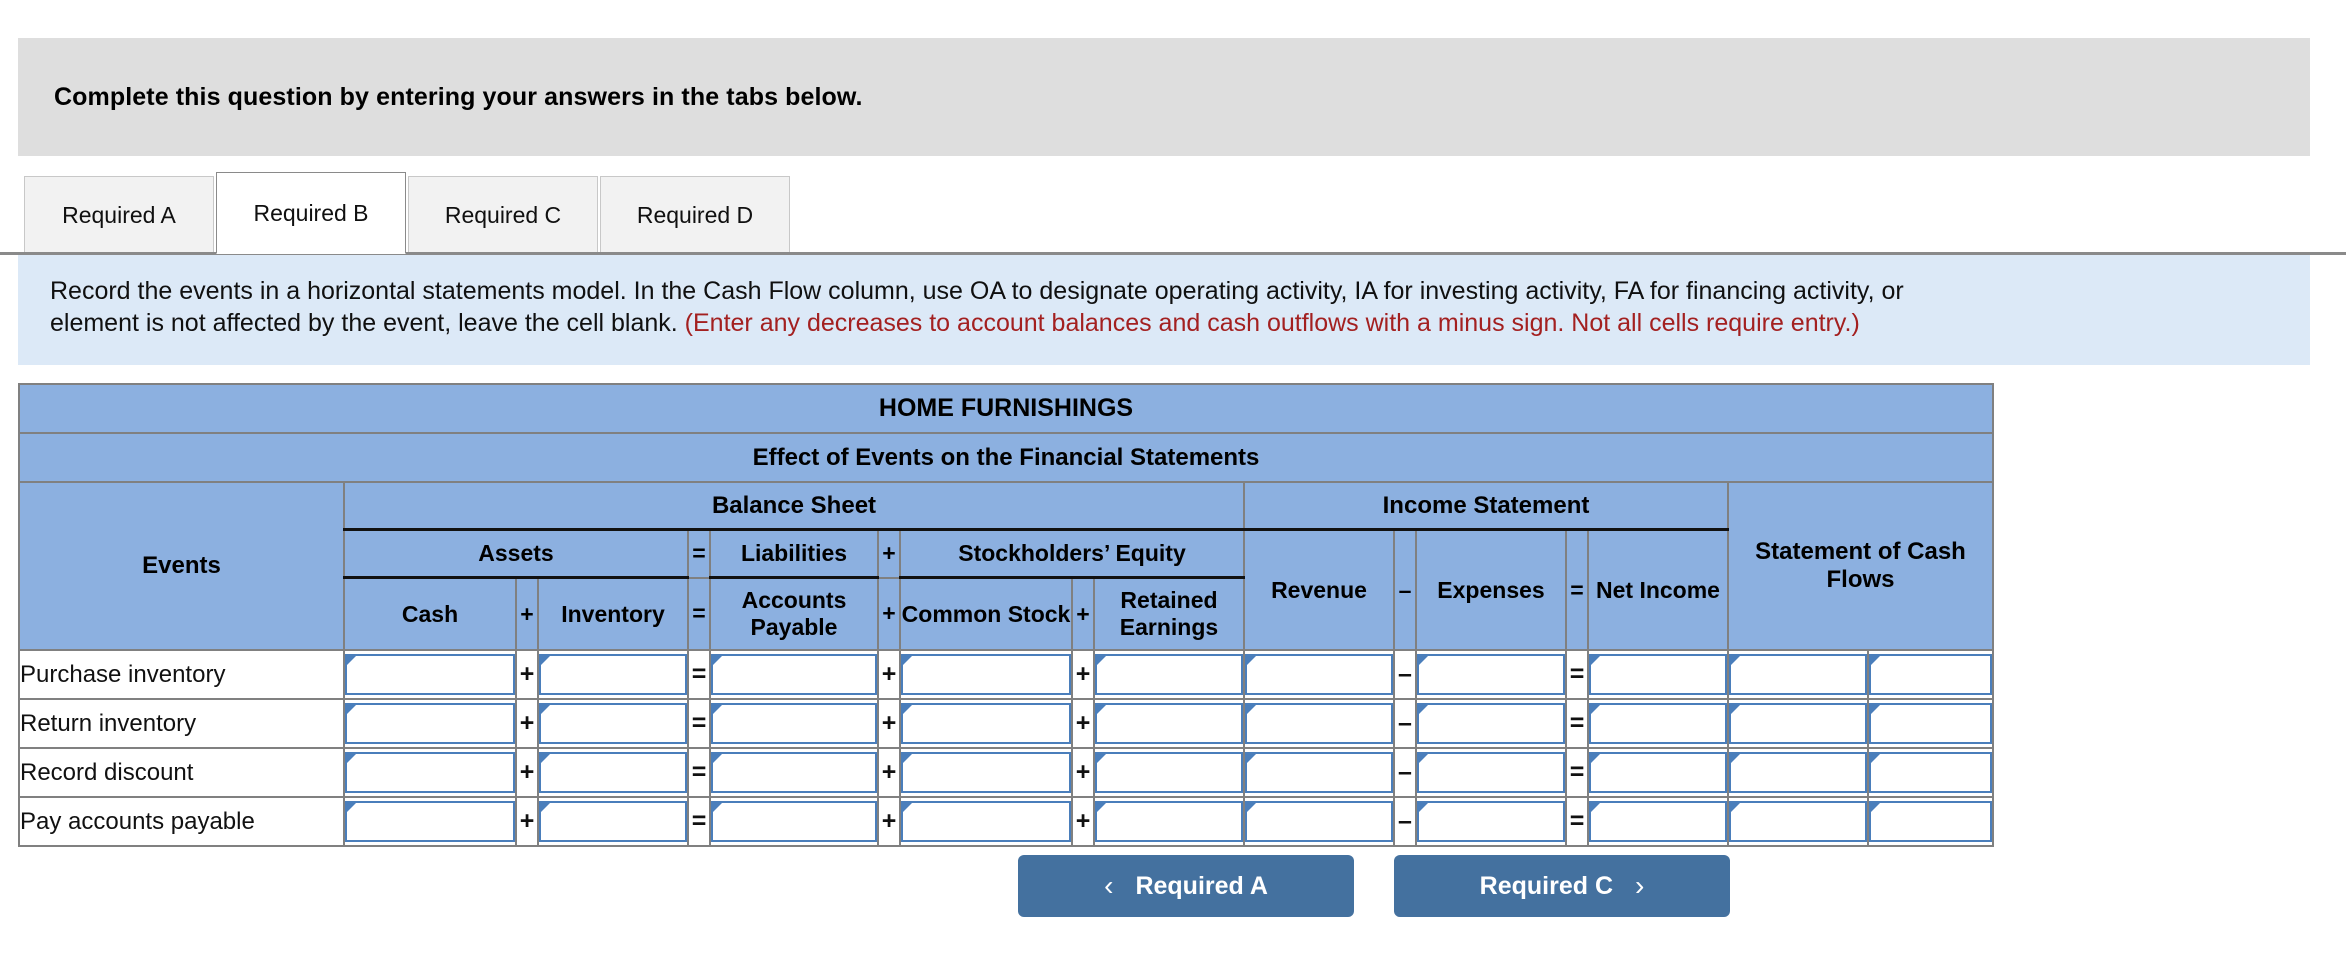 The height and width of the screenshot is (970, 2346). What do you see at coordinates (695, 215) in the screenshot?
I see `tab-required-d: Required D` at bounding box center [695, 215].